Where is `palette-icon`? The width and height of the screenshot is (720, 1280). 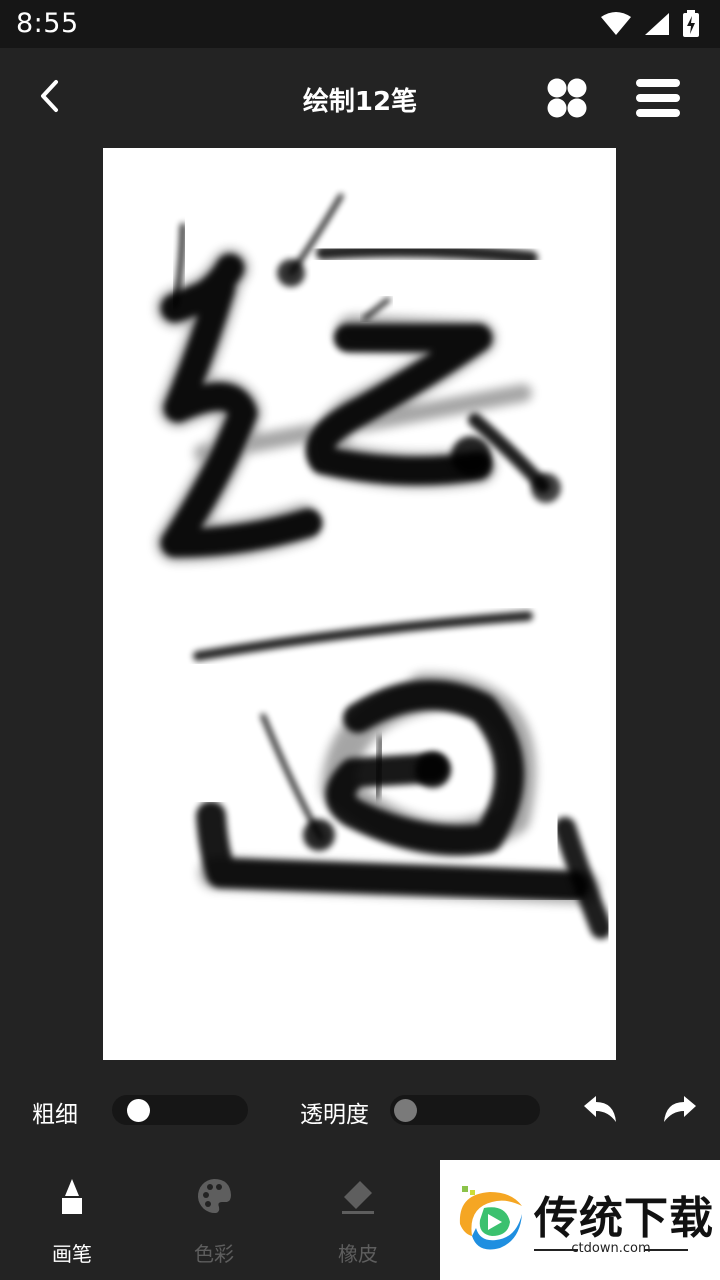 palette-icon is located at coordinates (214, 1196).